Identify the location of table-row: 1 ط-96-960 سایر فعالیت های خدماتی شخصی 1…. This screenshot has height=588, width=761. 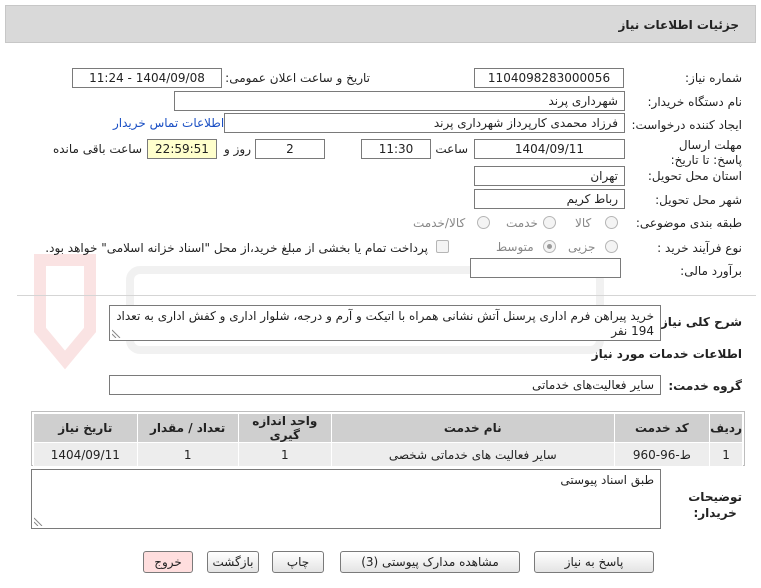
(388, 454).